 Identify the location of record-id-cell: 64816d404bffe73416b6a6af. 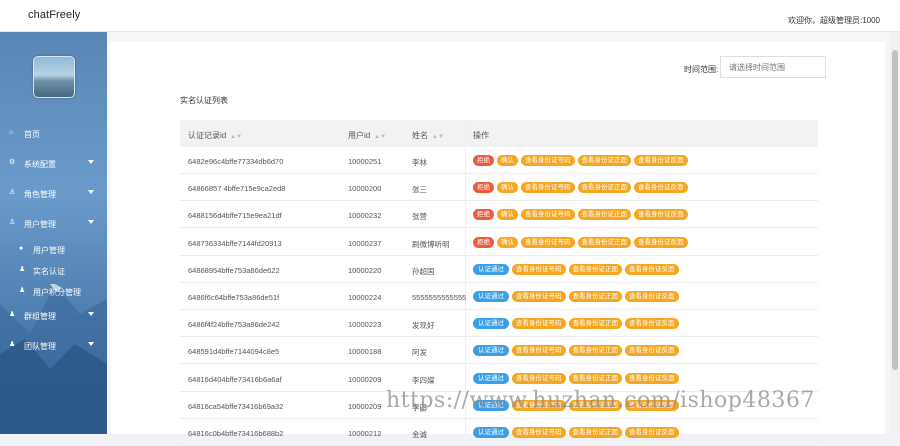
(235, 379).